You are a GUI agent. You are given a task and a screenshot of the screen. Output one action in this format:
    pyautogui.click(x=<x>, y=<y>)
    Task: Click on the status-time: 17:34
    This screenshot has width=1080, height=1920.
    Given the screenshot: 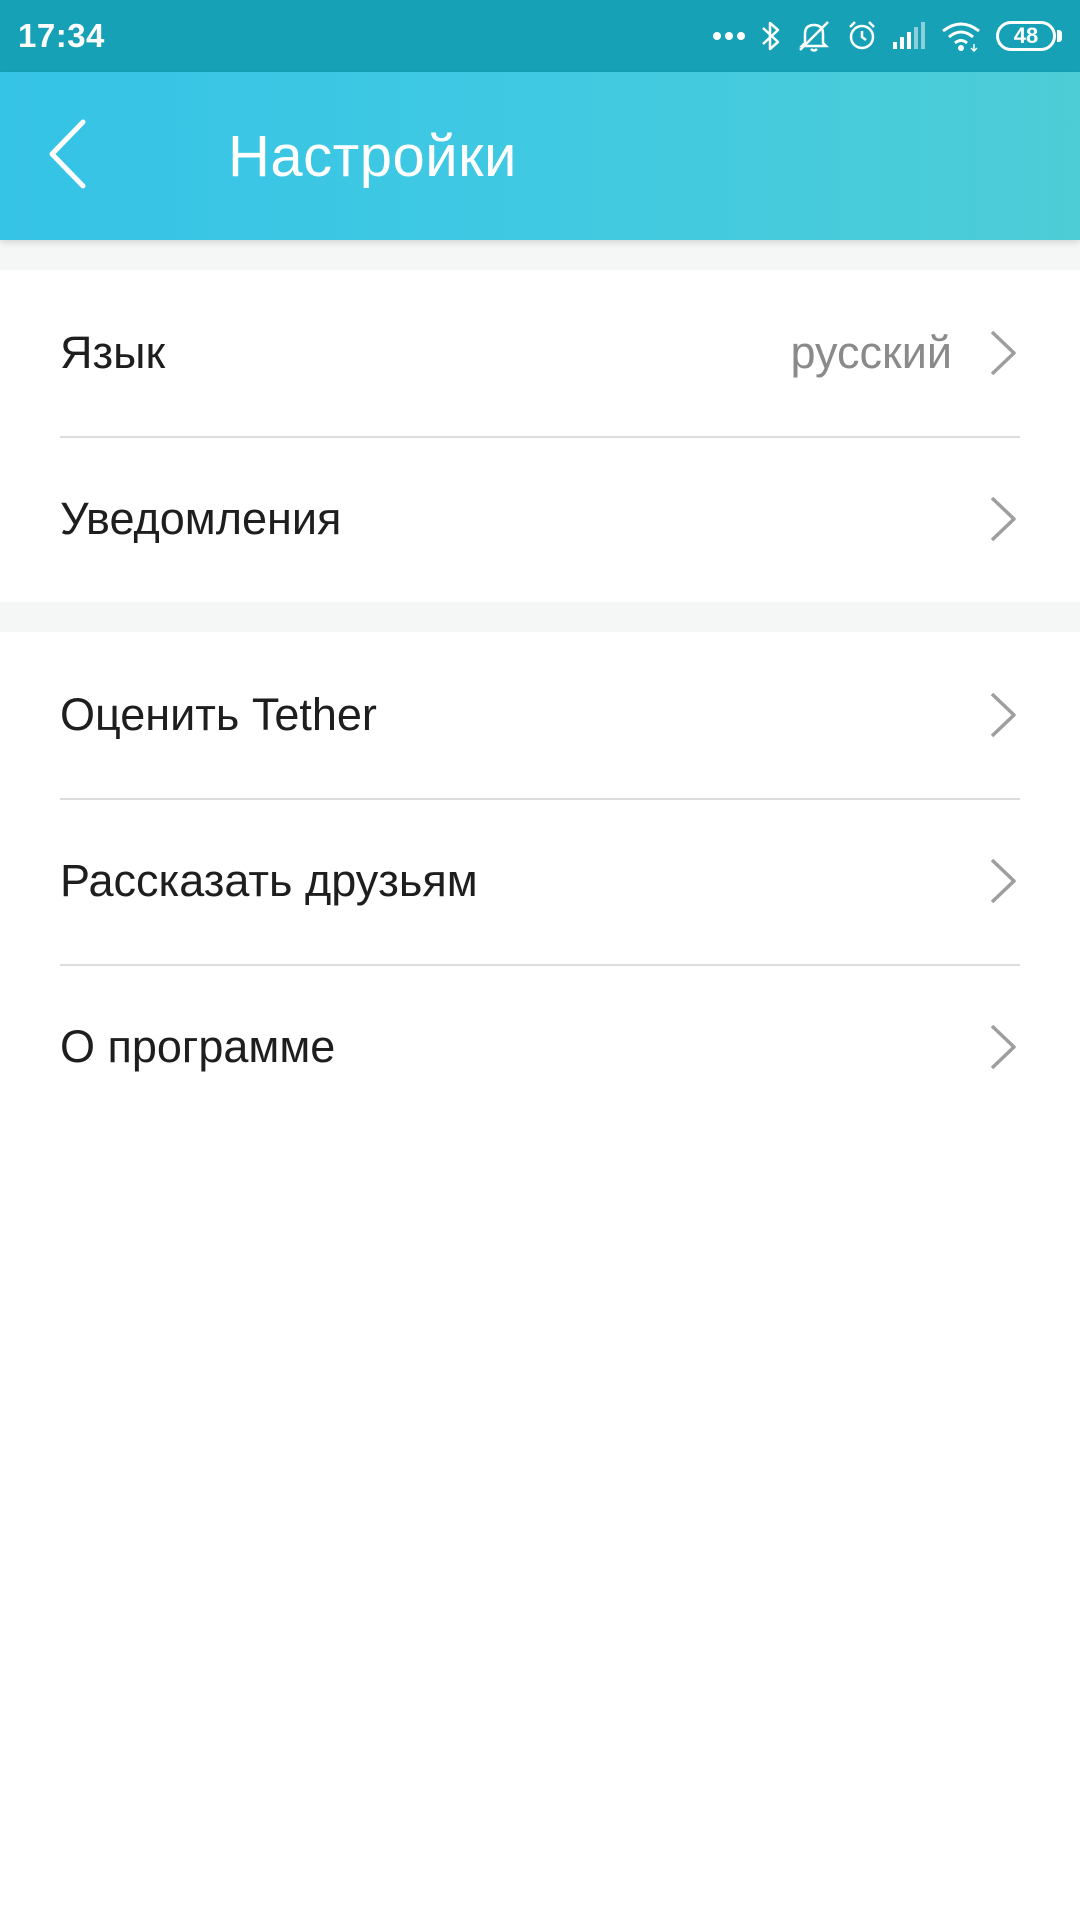 What is the action you would take?
    pyautogui.click(x=61, y=35)
    